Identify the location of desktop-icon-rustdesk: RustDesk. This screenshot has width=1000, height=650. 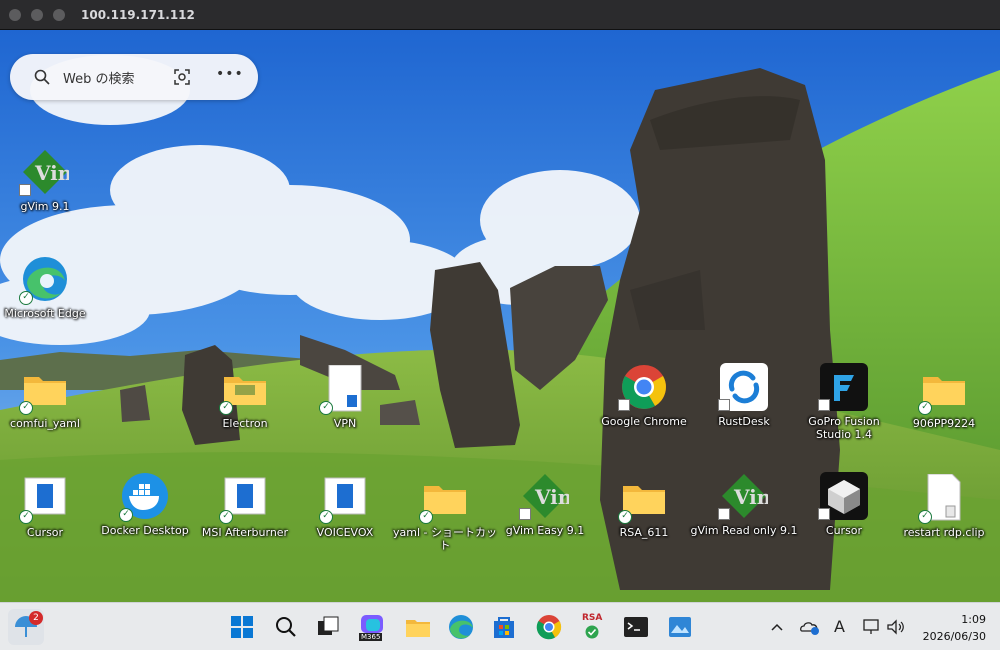
(744, 403).